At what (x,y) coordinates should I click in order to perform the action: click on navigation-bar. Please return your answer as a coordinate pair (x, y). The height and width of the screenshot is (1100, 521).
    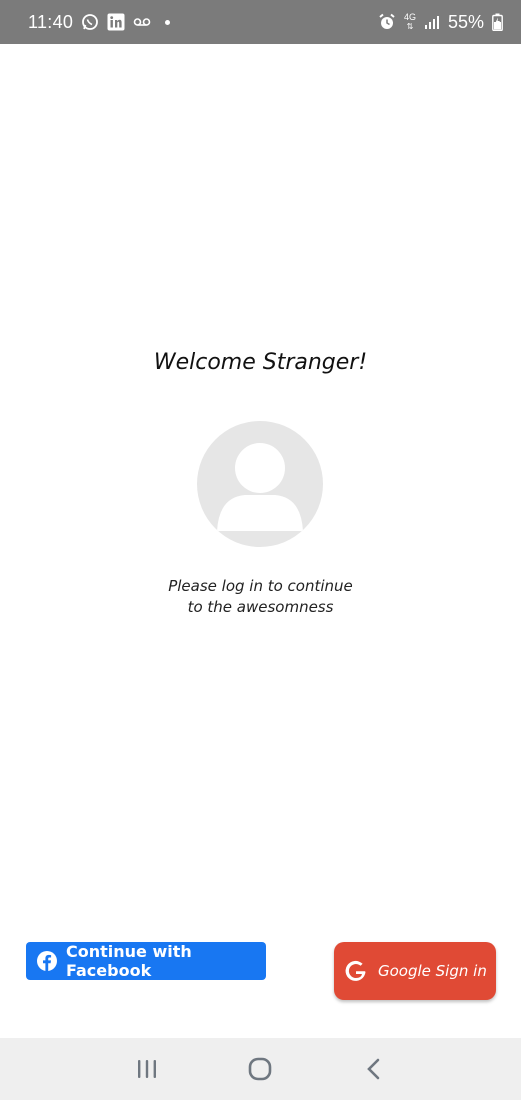
    Looking at the image, I should click on (260, 1069).